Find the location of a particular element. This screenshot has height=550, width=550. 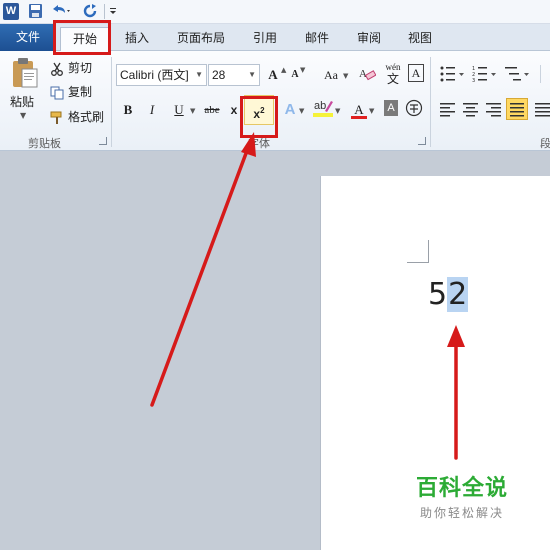

character-shading-button: A is located at coordinates (391, 108).